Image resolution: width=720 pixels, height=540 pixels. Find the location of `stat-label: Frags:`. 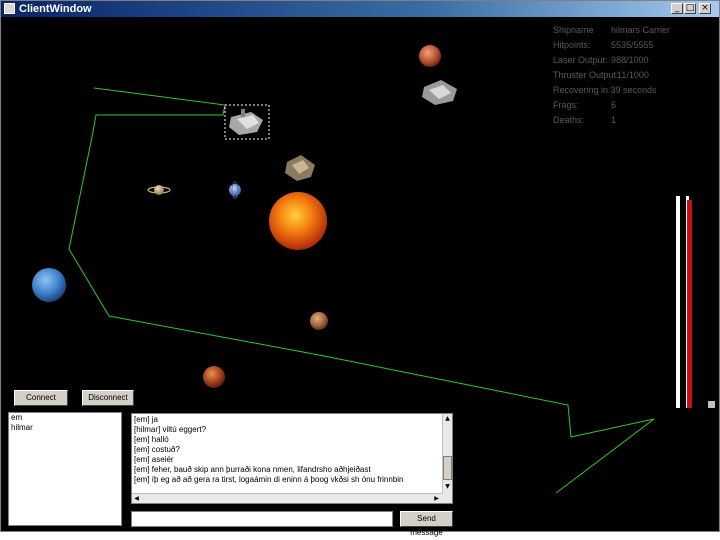

stat-label: Frags: is located at coordinates (566, 105).